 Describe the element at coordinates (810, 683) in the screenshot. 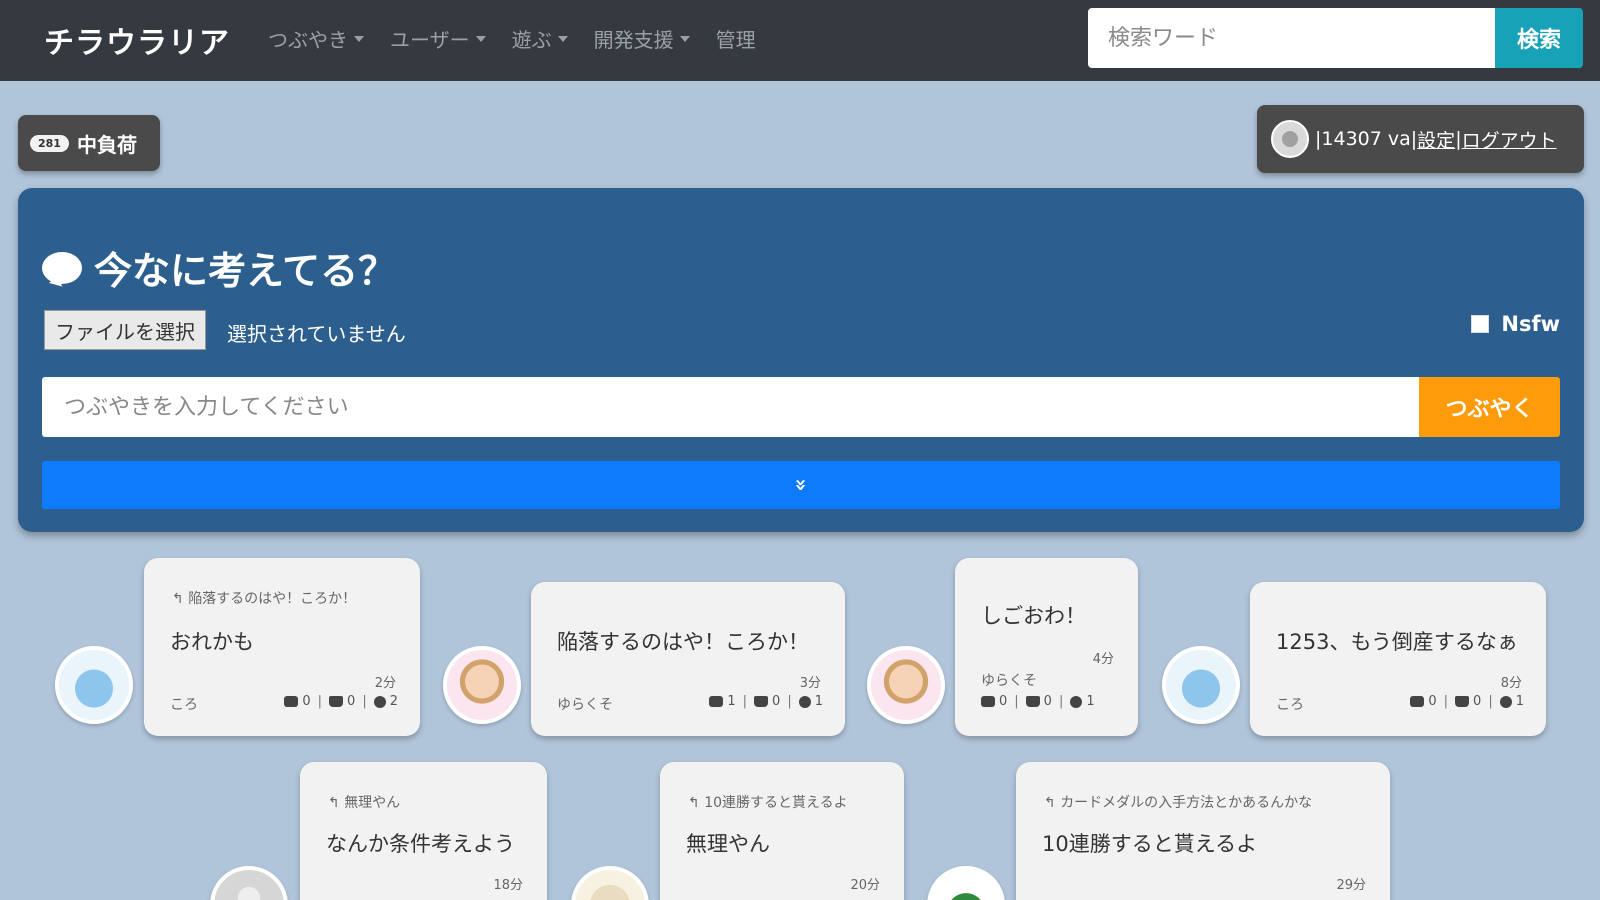

I see `post-time: 3分` at that location.